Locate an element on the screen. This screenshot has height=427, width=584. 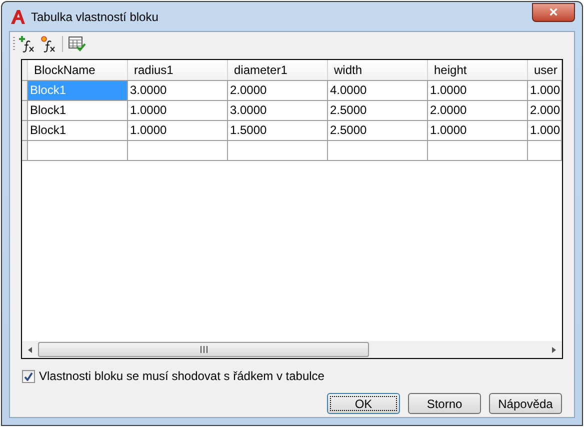
scrollbar-thumb is located at coordinates (203, 349).